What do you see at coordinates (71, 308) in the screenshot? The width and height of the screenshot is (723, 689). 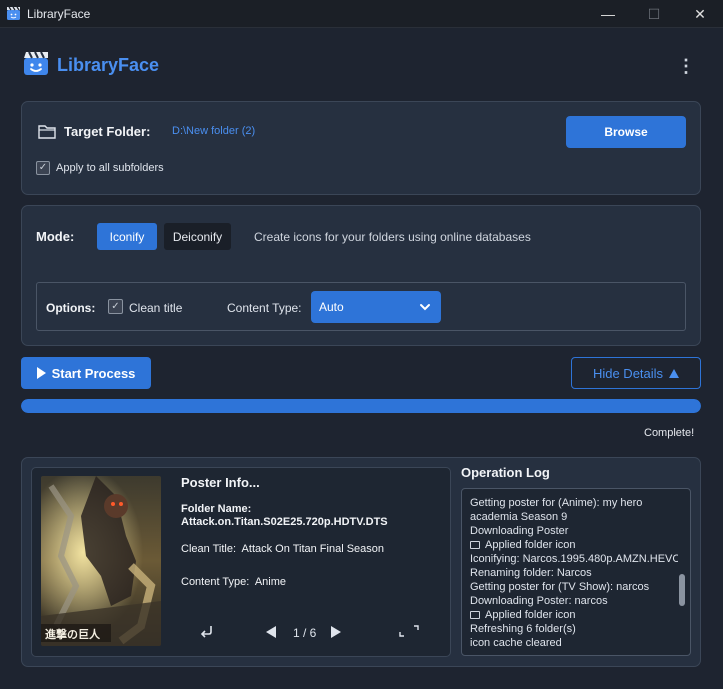 I see `options-label: Options:` at bounding box center [71, 308].